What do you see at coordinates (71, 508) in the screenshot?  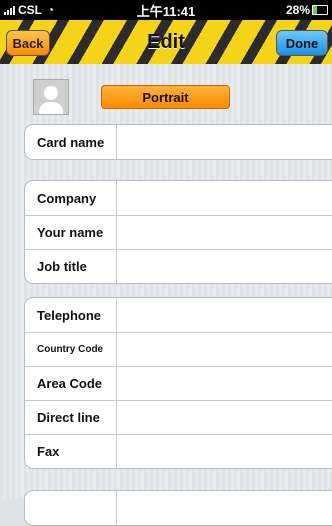 I see `field-label` at bounding box center [71, 508].